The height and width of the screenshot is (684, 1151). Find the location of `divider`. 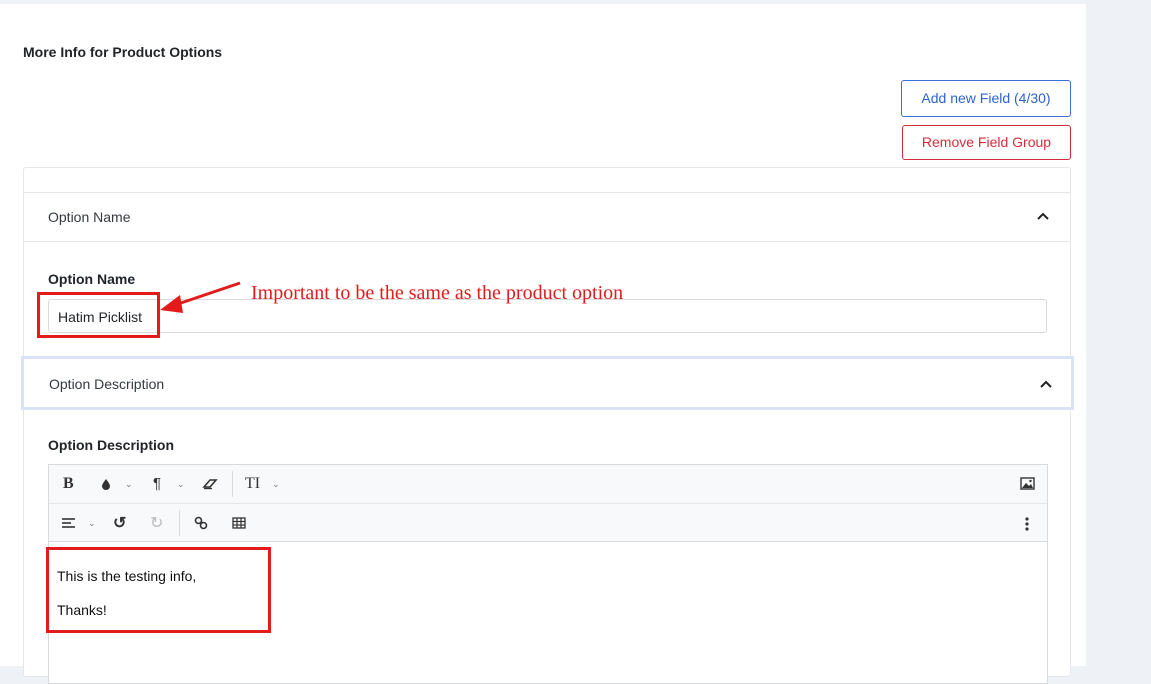

divider is located at coordinates (547, 241).